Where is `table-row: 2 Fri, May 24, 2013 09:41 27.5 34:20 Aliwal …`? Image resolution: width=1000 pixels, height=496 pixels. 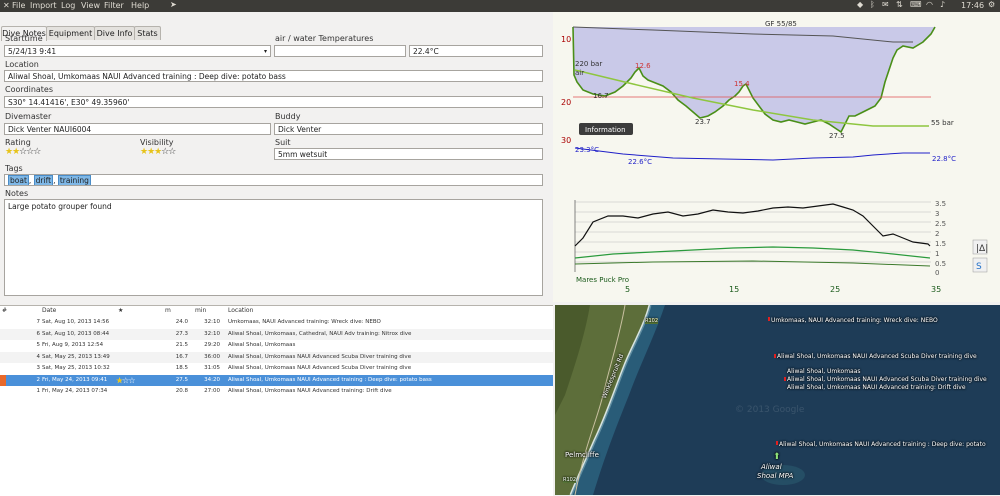 table-row: 2 Fri, May 24, 2013 09:41 27.5 34:20 Aliwal … is located at coordinates (276, 380).